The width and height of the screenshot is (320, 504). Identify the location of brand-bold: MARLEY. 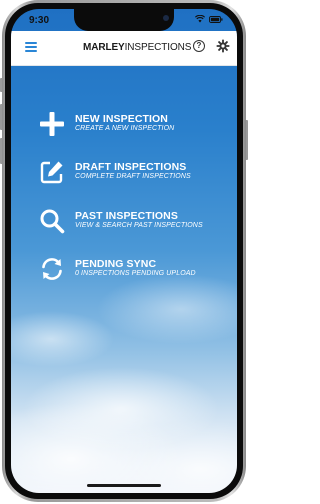
(104, 47).